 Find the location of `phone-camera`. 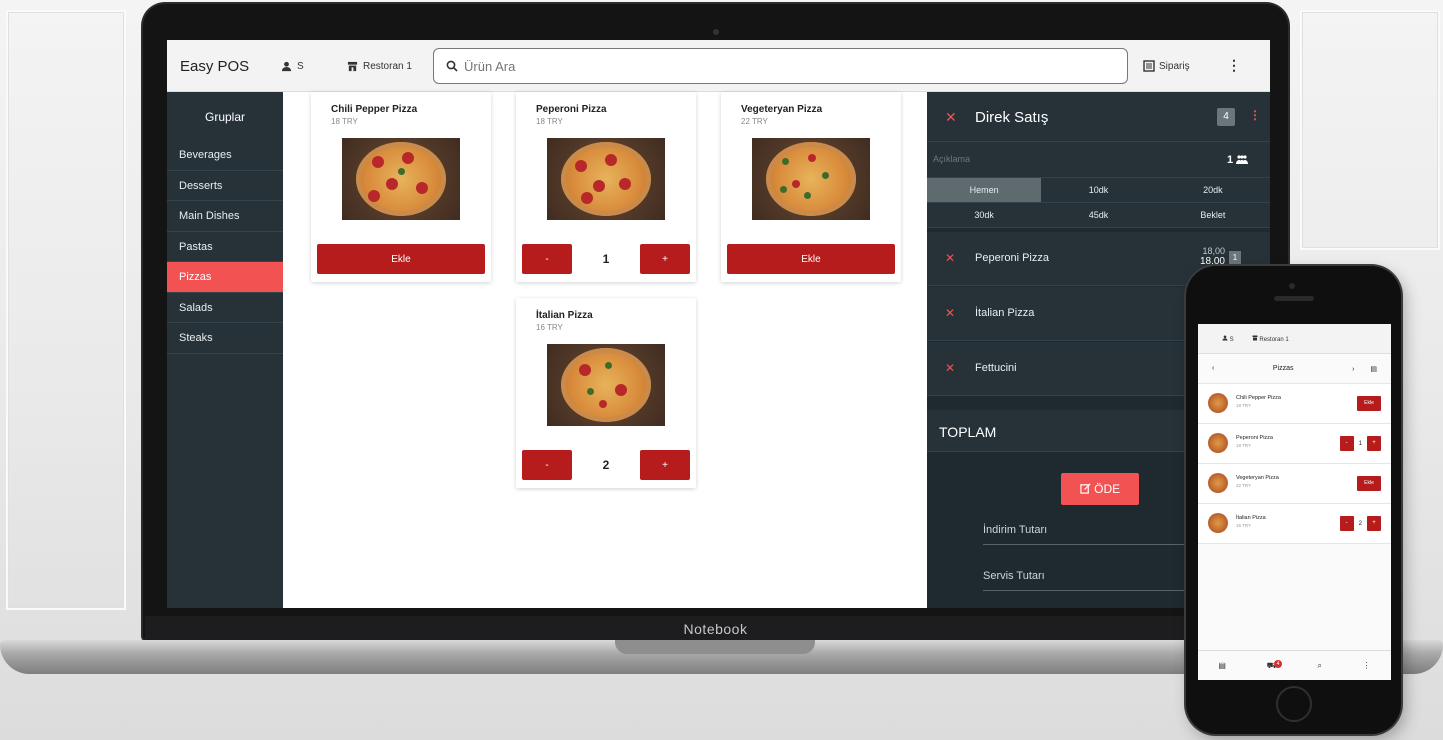

phone-camera is located at coordinates (1292, 286).